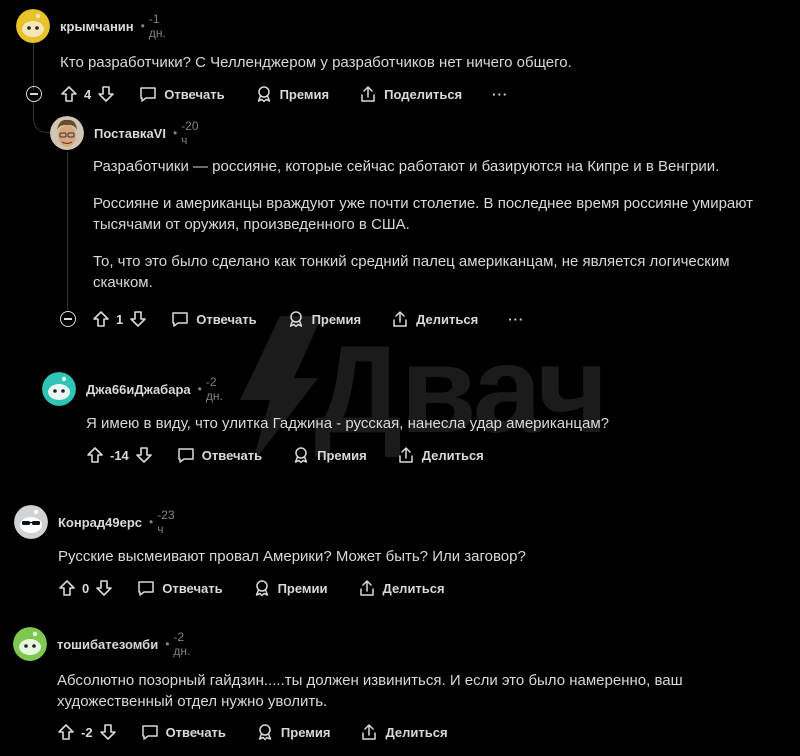 Image resolution: width=800 pixels, height=756 pixels. Describe the element at coordinates (100, 522) in the screenshot. I see `comment-author: Конрад49ерс` at that location.